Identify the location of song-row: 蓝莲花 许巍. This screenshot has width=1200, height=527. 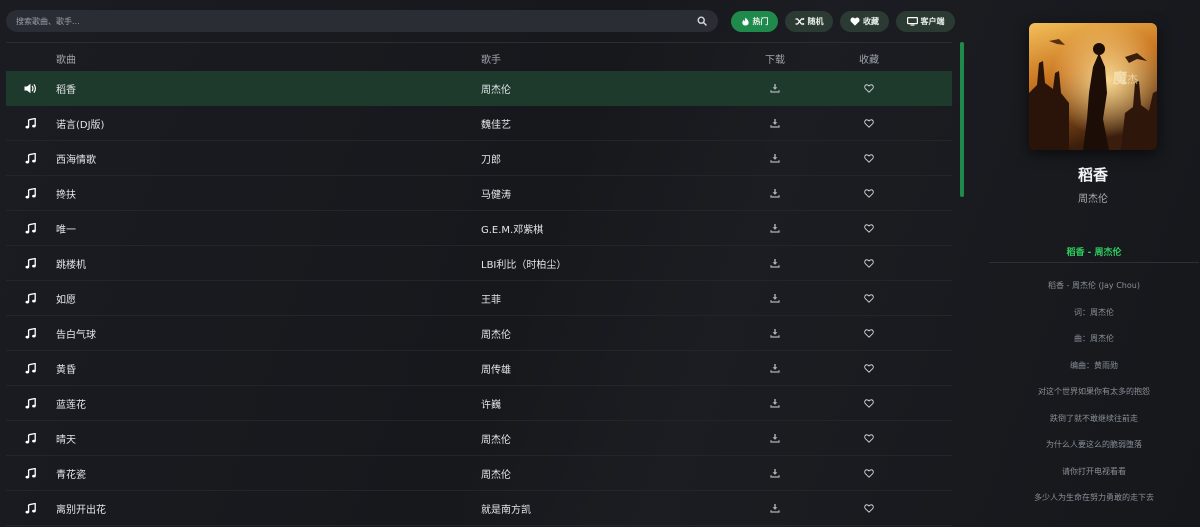
(479, 403).